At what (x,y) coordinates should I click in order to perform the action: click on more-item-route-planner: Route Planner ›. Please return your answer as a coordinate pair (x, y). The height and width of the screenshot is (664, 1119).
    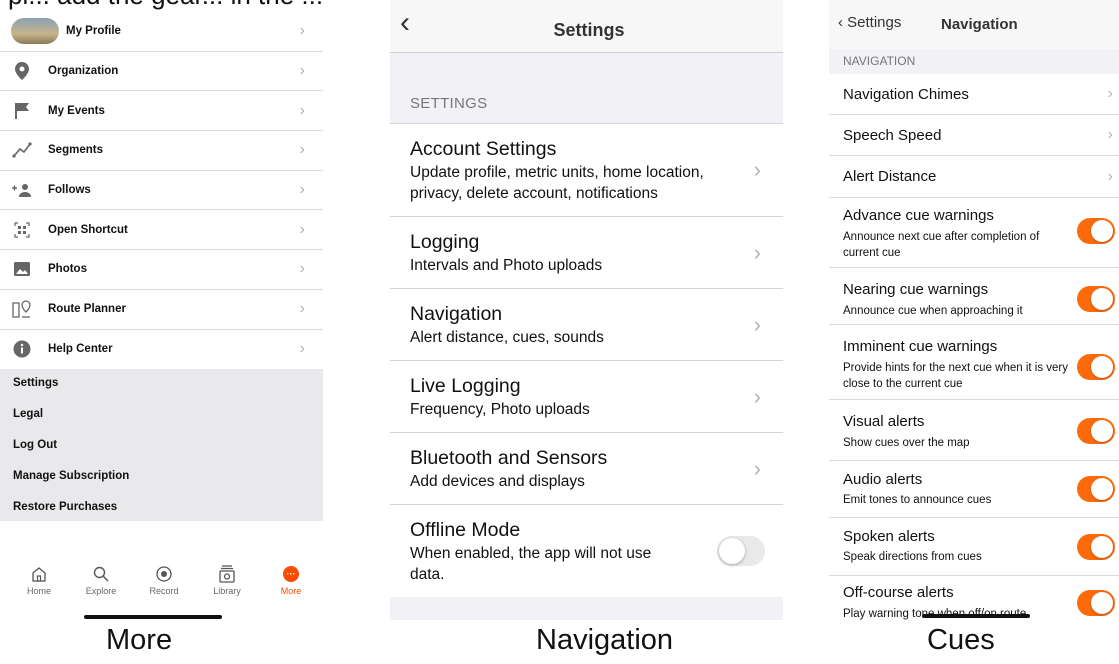
    Looking at the image, I should click on (161, 309).